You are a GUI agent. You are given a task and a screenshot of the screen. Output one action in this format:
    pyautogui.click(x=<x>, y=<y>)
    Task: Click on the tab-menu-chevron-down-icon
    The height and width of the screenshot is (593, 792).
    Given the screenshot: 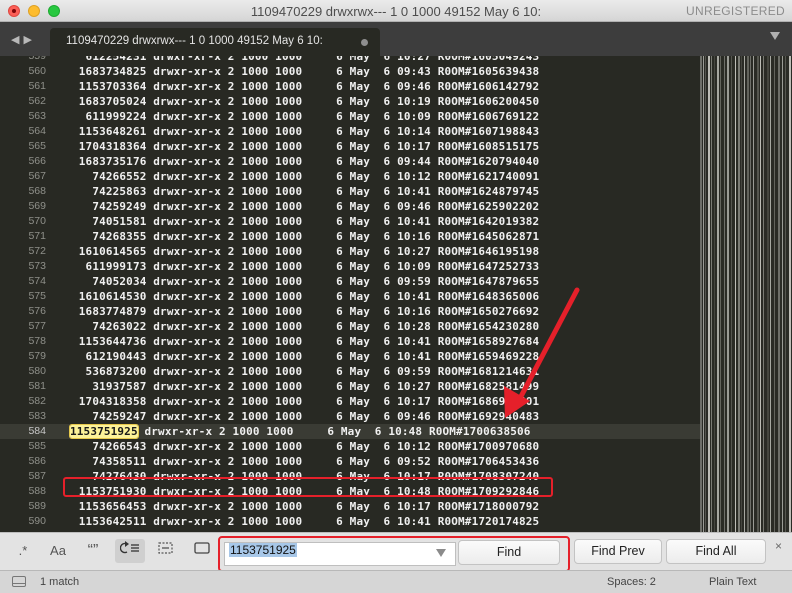 What is the action you would take?
    pyautogui.click(x=775, y=36)
    